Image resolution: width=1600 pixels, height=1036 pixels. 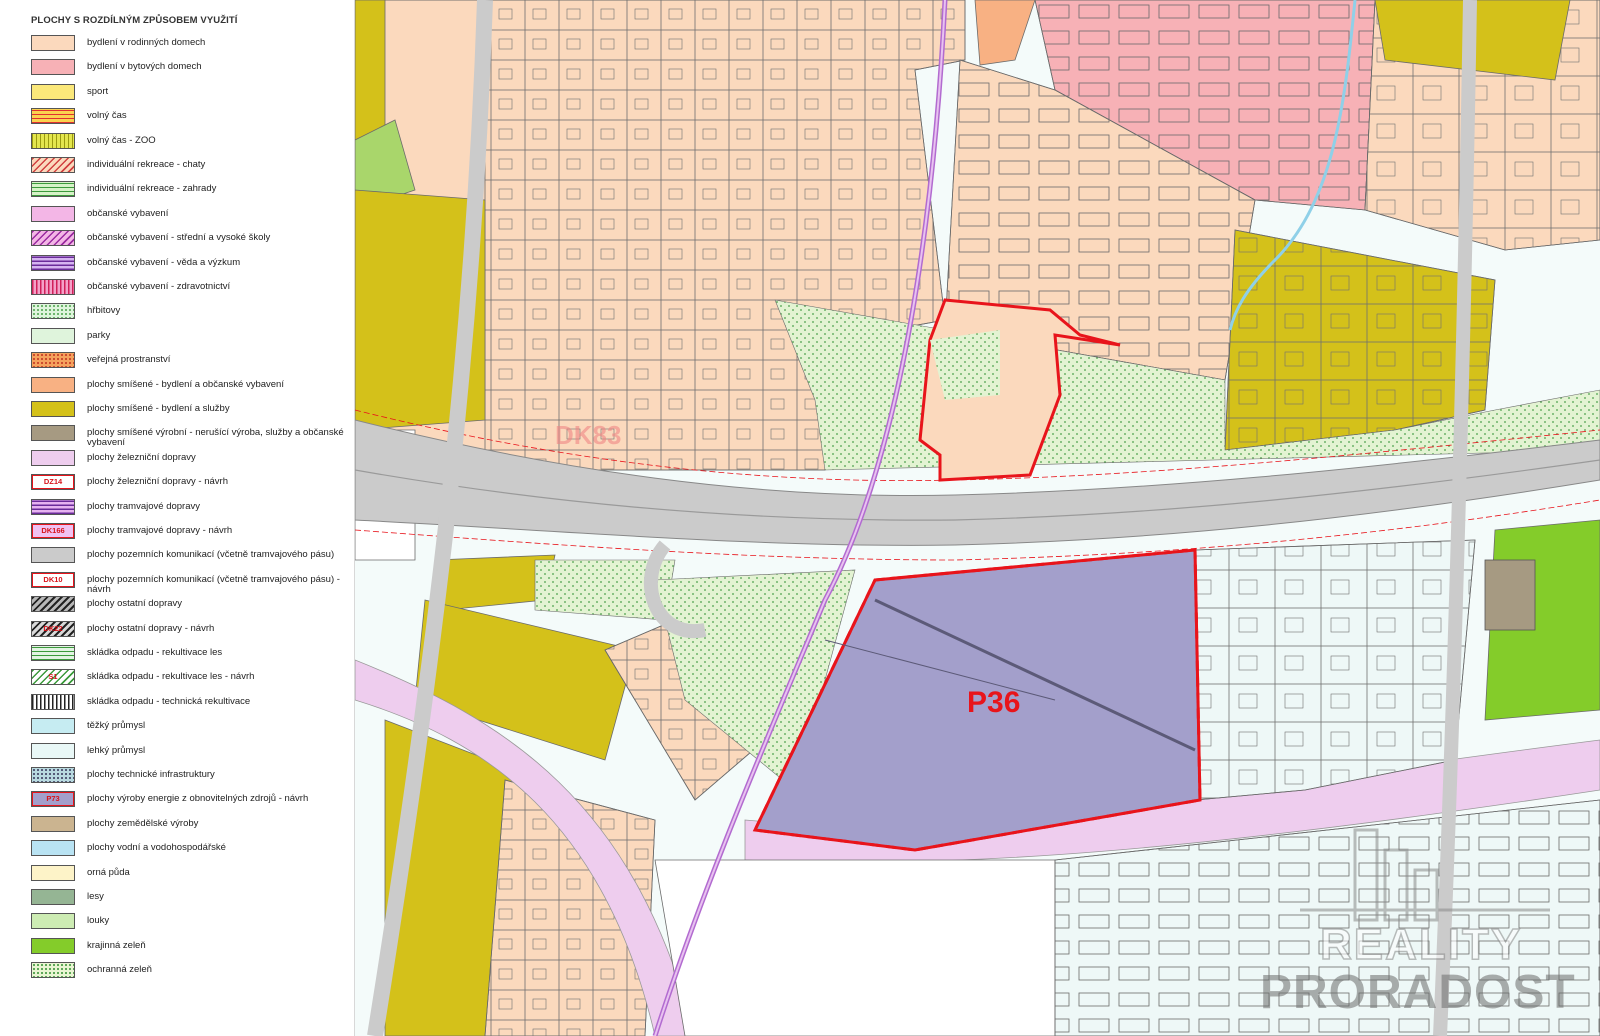 What do you see at coordinates (160, 530) in the screenshot?
I see `legend-label: plochy tramvajové dopravy - návrh` at bounding box center [160, 530].